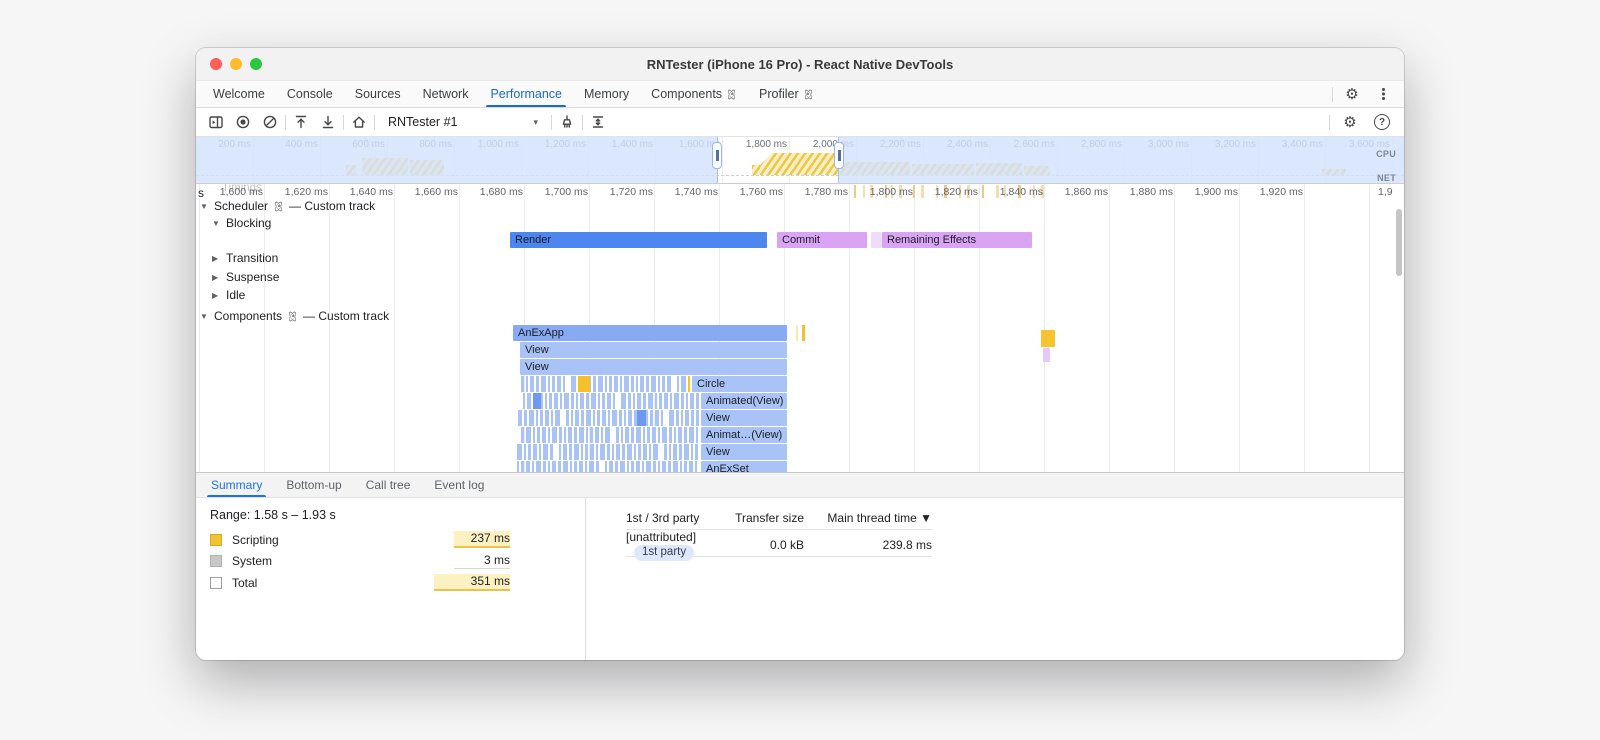  What do you see at coordinates (822, 240) in the screenshot?
I see `flame-bar-commit: Commit` at bounding box center [822, 240].